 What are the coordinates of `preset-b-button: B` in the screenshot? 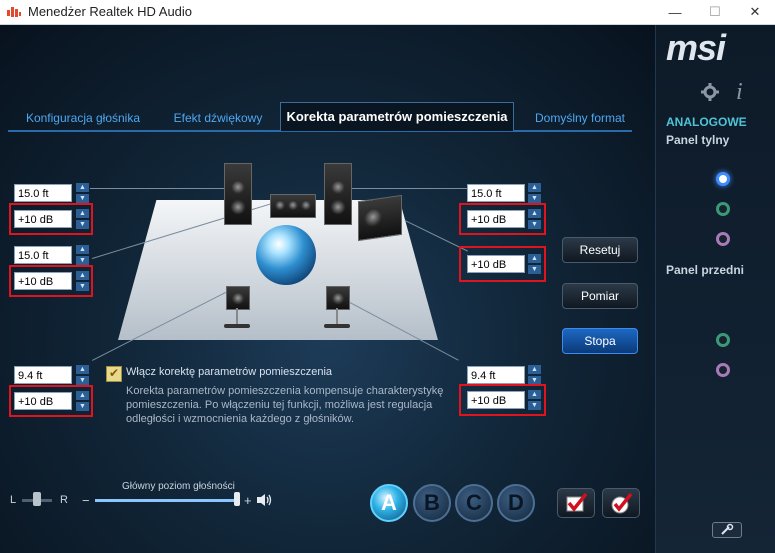 It's located at (432, 503).